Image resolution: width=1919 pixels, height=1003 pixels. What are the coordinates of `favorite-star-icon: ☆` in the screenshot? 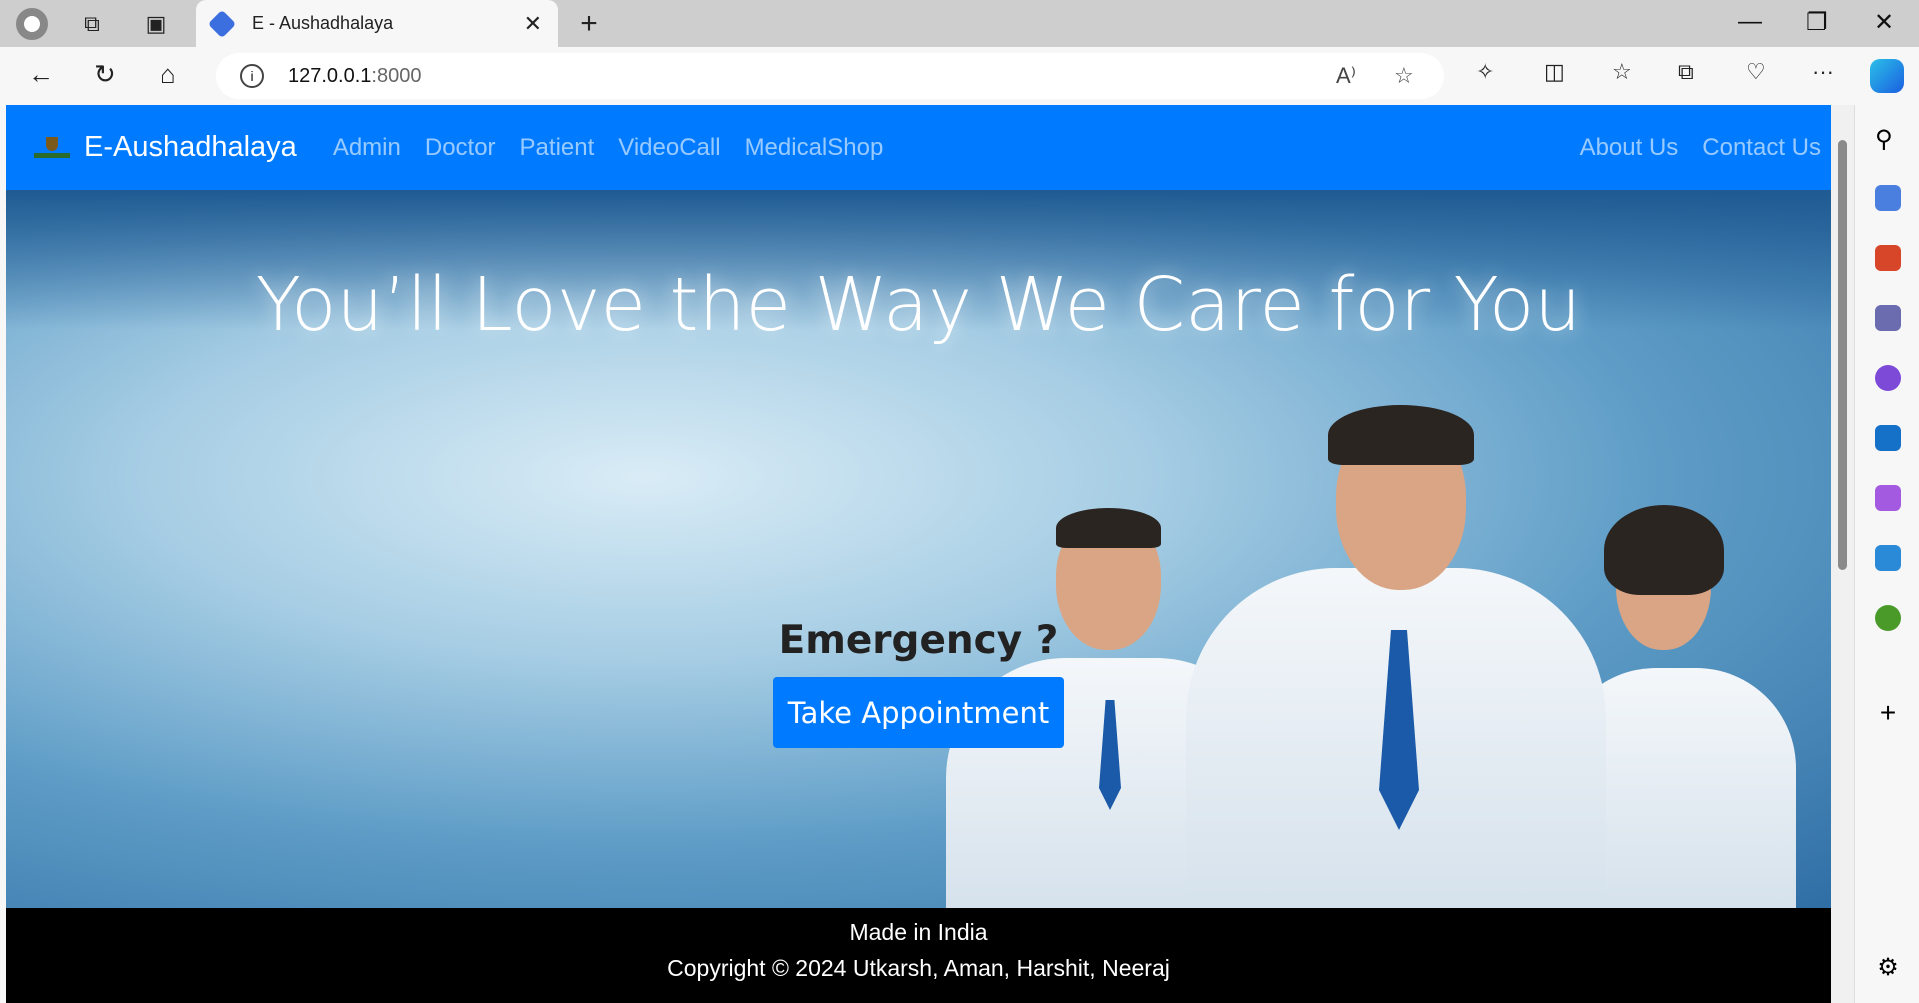 It's located at (1404, 76).